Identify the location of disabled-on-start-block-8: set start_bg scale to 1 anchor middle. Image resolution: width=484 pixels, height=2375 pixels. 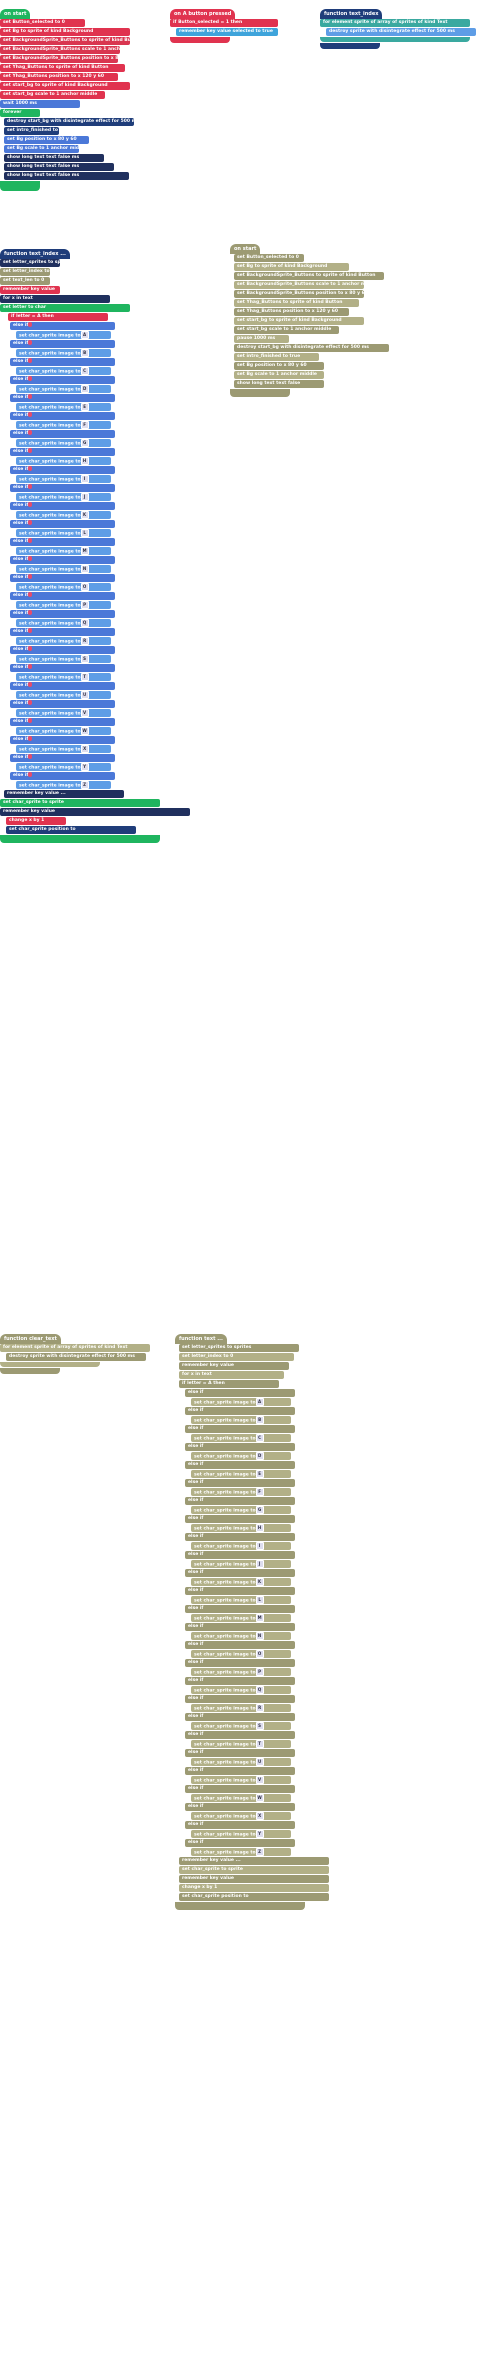
(286, 330).